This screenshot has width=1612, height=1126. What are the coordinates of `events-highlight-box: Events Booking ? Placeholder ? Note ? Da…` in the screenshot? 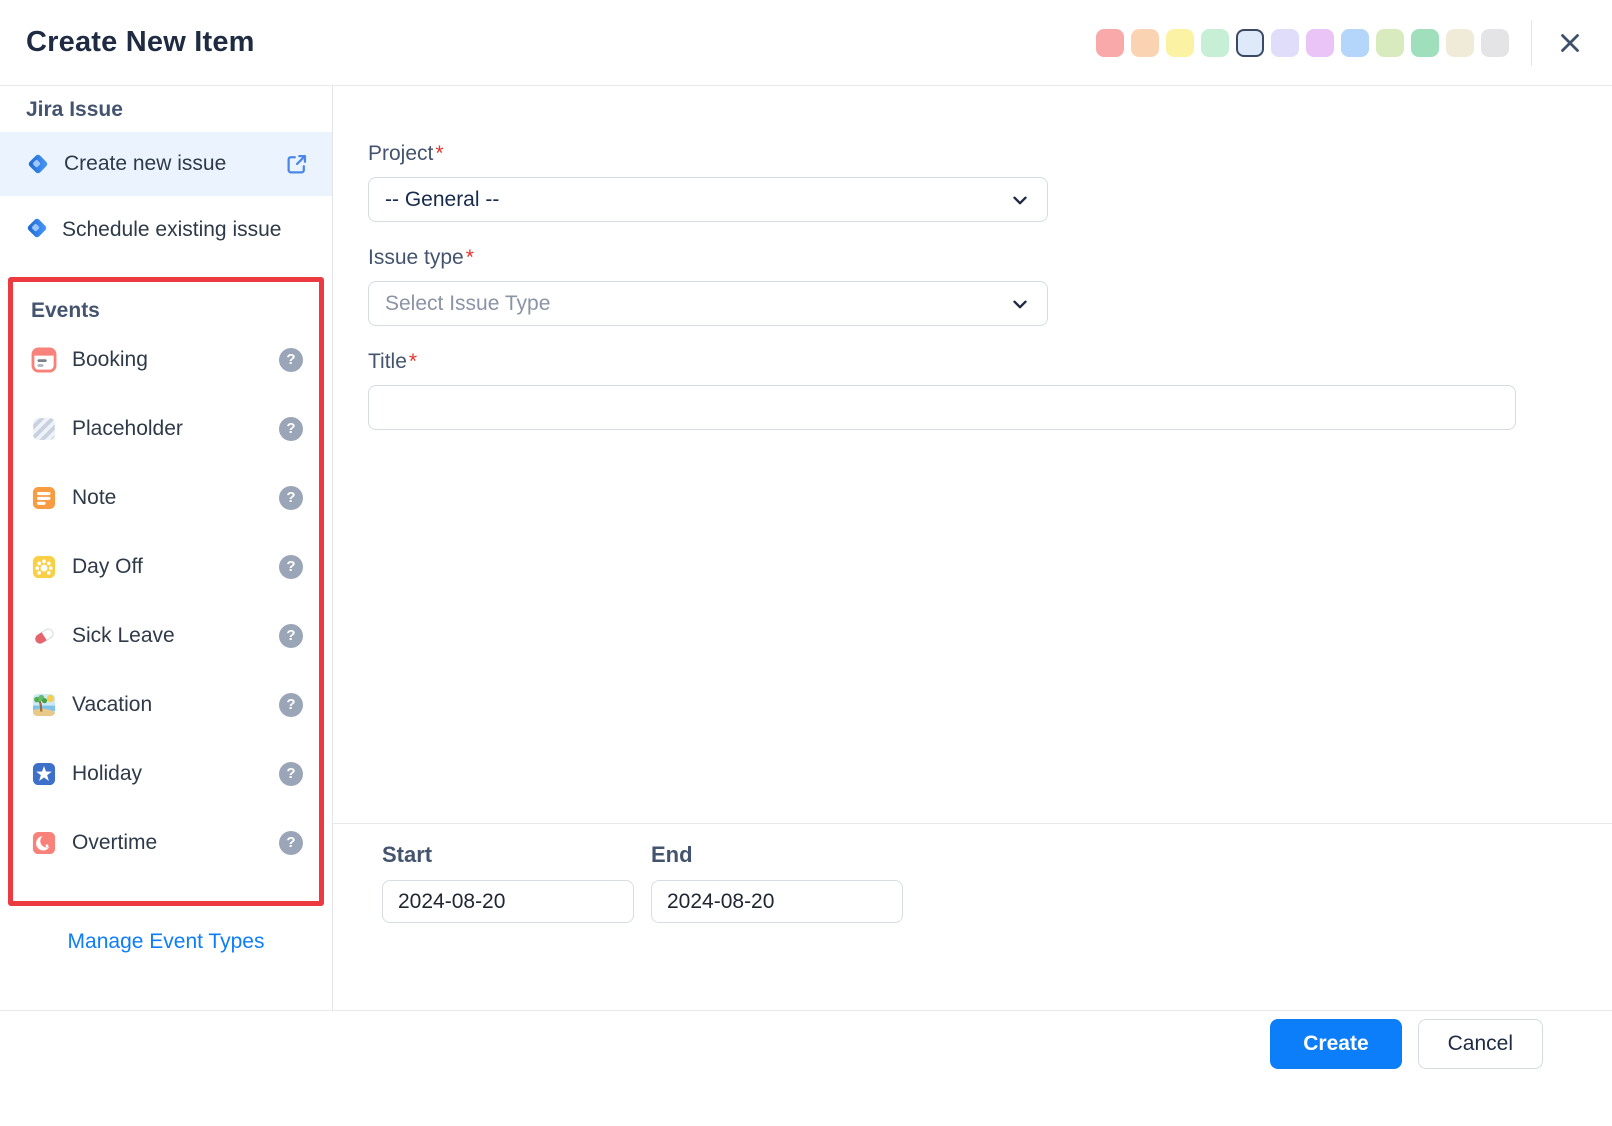 It's located at (166, 591).